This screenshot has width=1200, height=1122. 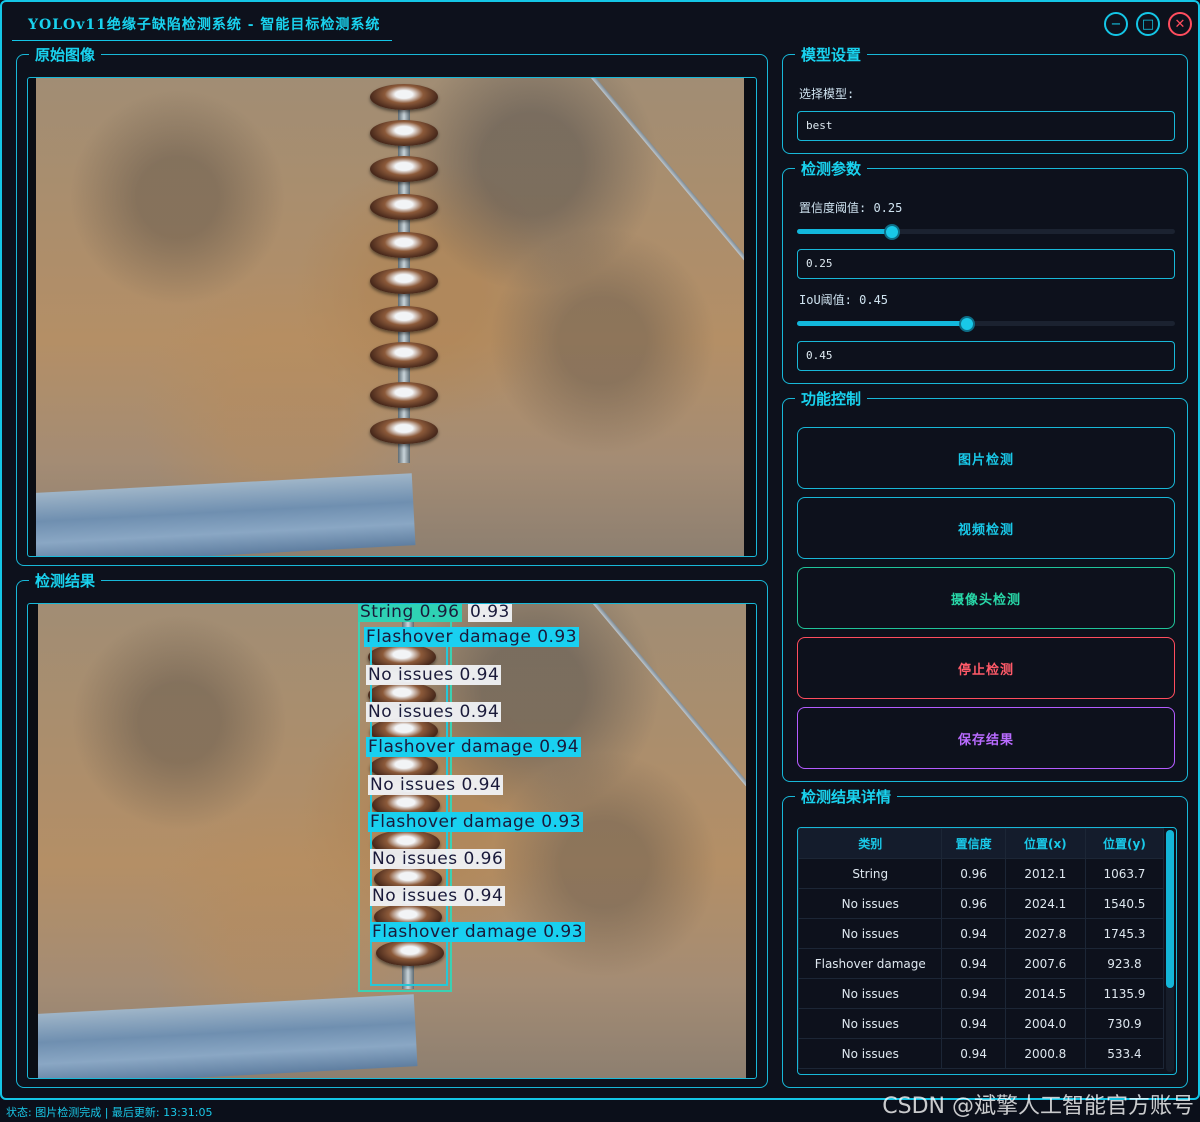 I want to click on table-row: No issues 0.94 2000.8 533.4, so click(x=981, y=1053).